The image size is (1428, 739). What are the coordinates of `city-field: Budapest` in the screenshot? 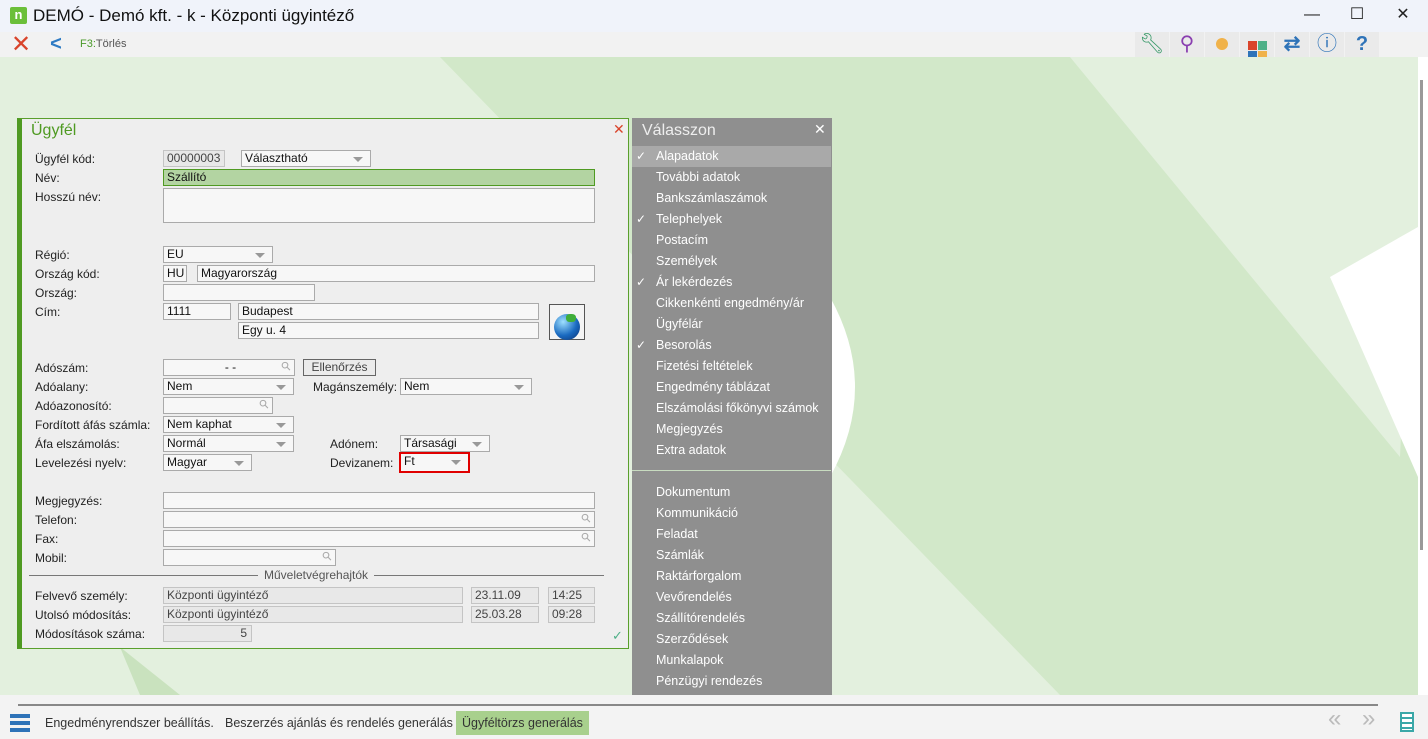 It's located at (388, 311).